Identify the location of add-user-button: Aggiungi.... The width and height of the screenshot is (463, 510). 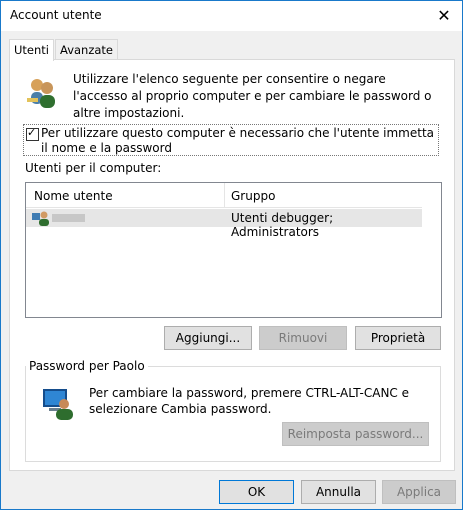
(208, 338).